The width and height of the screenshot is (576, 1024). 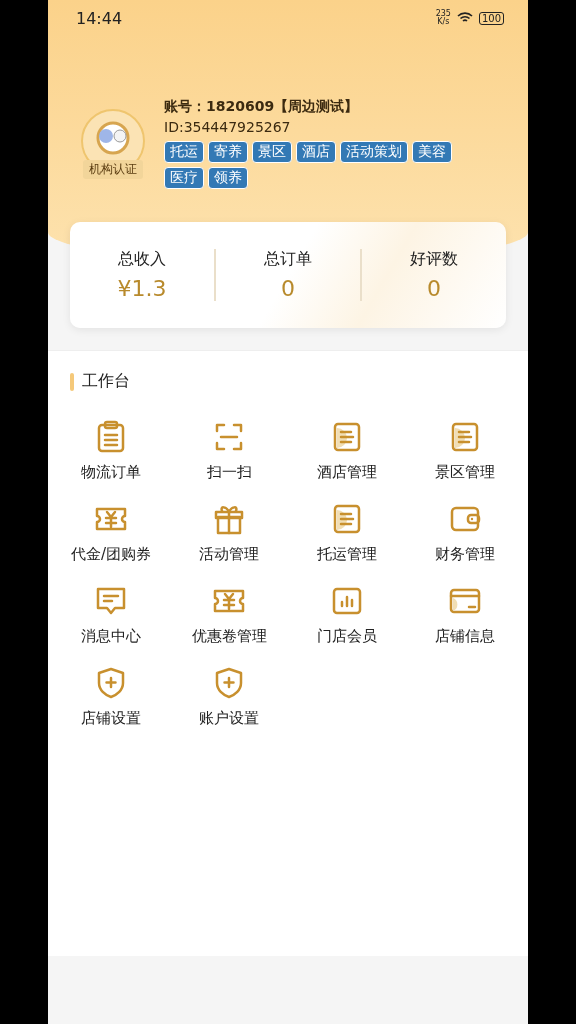 What do you see at coordinates (465, 451) in the screenshot?
I see `workbench-item: 景区管理` at bounding box center [465, 451].